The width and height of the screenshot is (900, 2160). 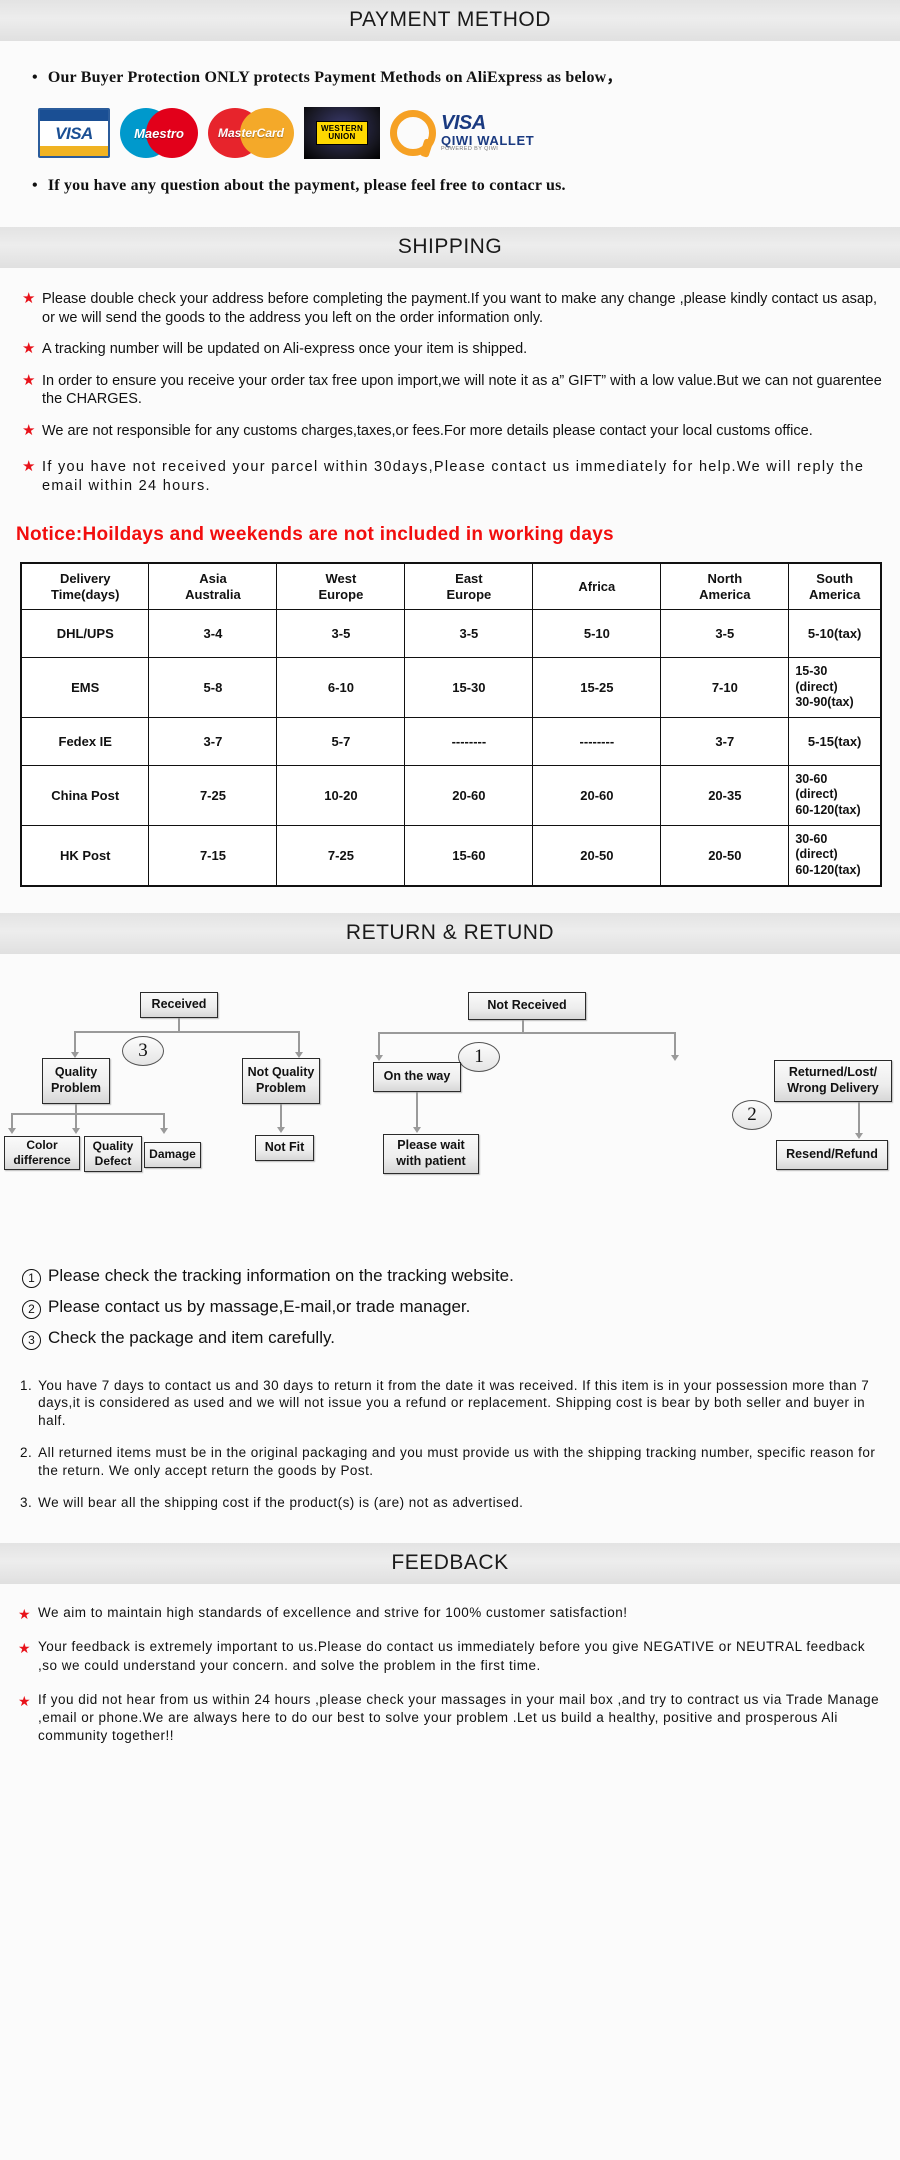 I want to click on cell-line: 15-30, so click(x=811, y=670).